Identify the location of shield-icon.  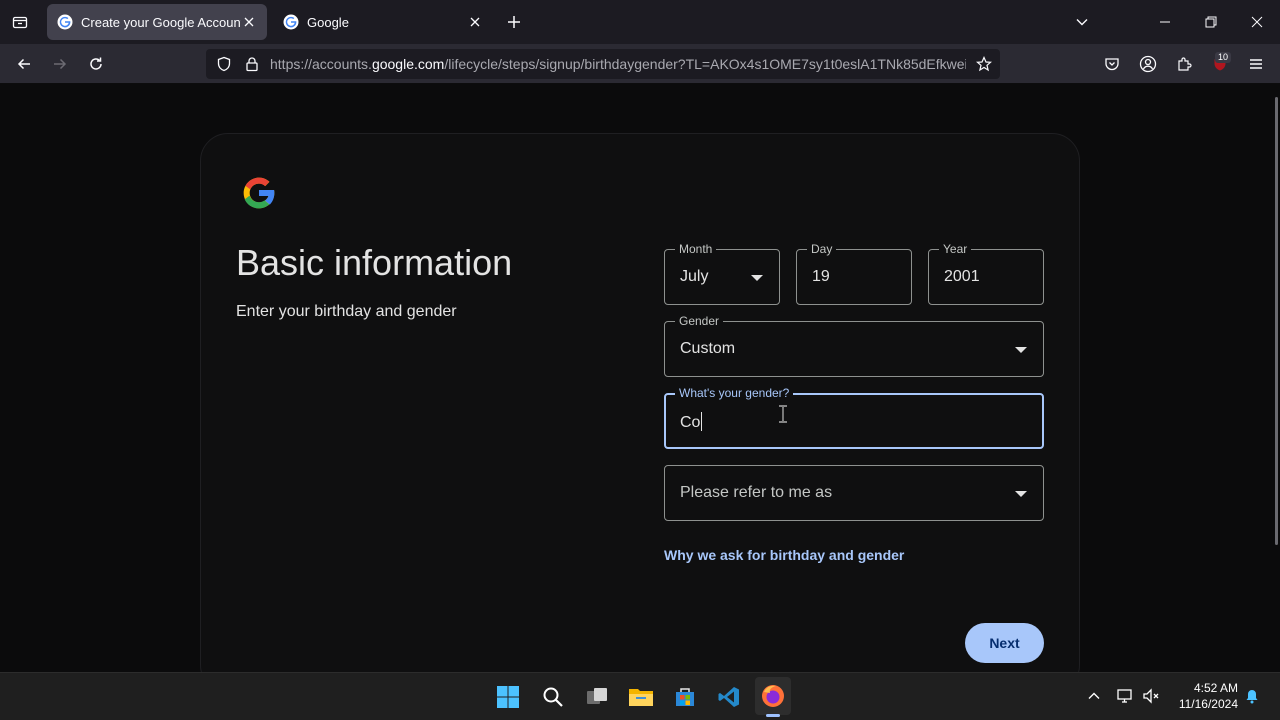
(224, 64).